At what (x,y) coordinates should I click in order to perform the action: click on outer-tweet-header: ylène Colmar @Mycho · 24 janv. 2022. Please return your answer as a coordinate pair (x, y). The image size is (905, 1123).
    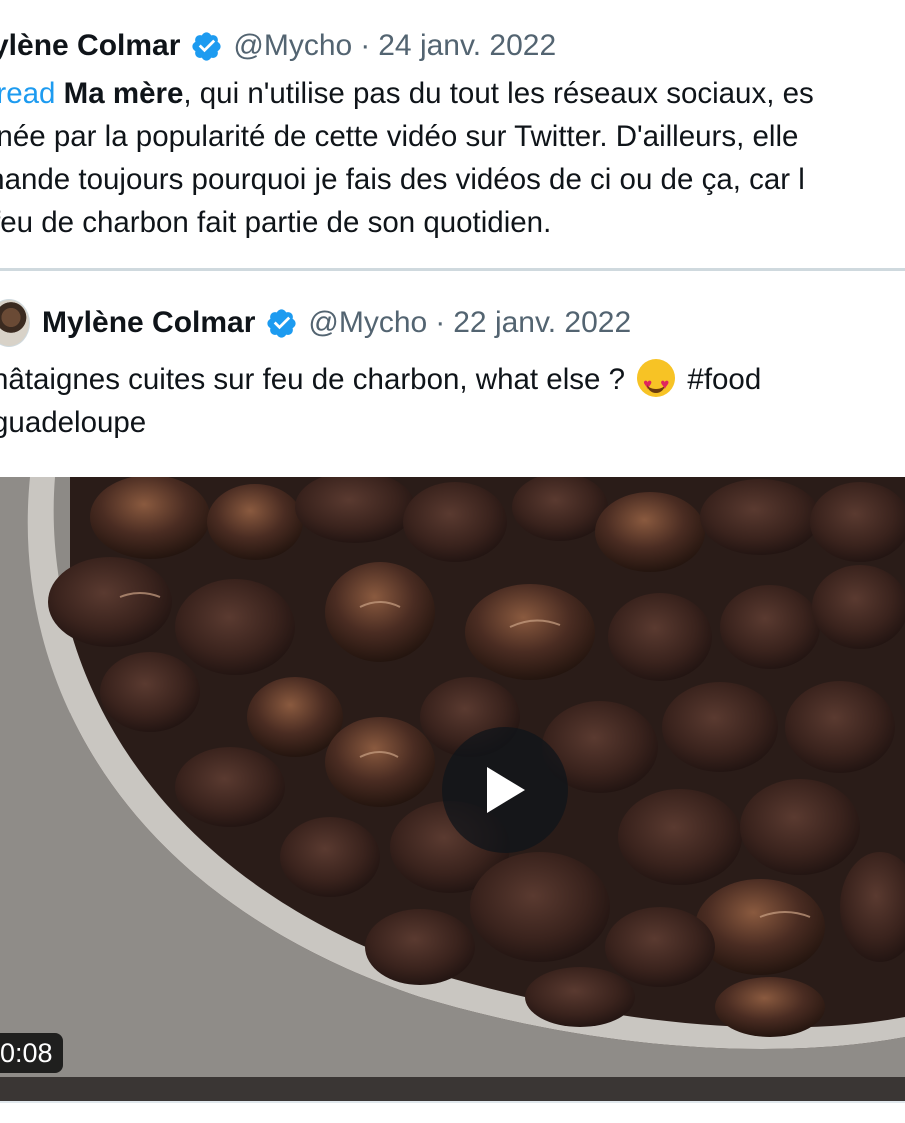
    Looking at the image, I should click on (278, 46).